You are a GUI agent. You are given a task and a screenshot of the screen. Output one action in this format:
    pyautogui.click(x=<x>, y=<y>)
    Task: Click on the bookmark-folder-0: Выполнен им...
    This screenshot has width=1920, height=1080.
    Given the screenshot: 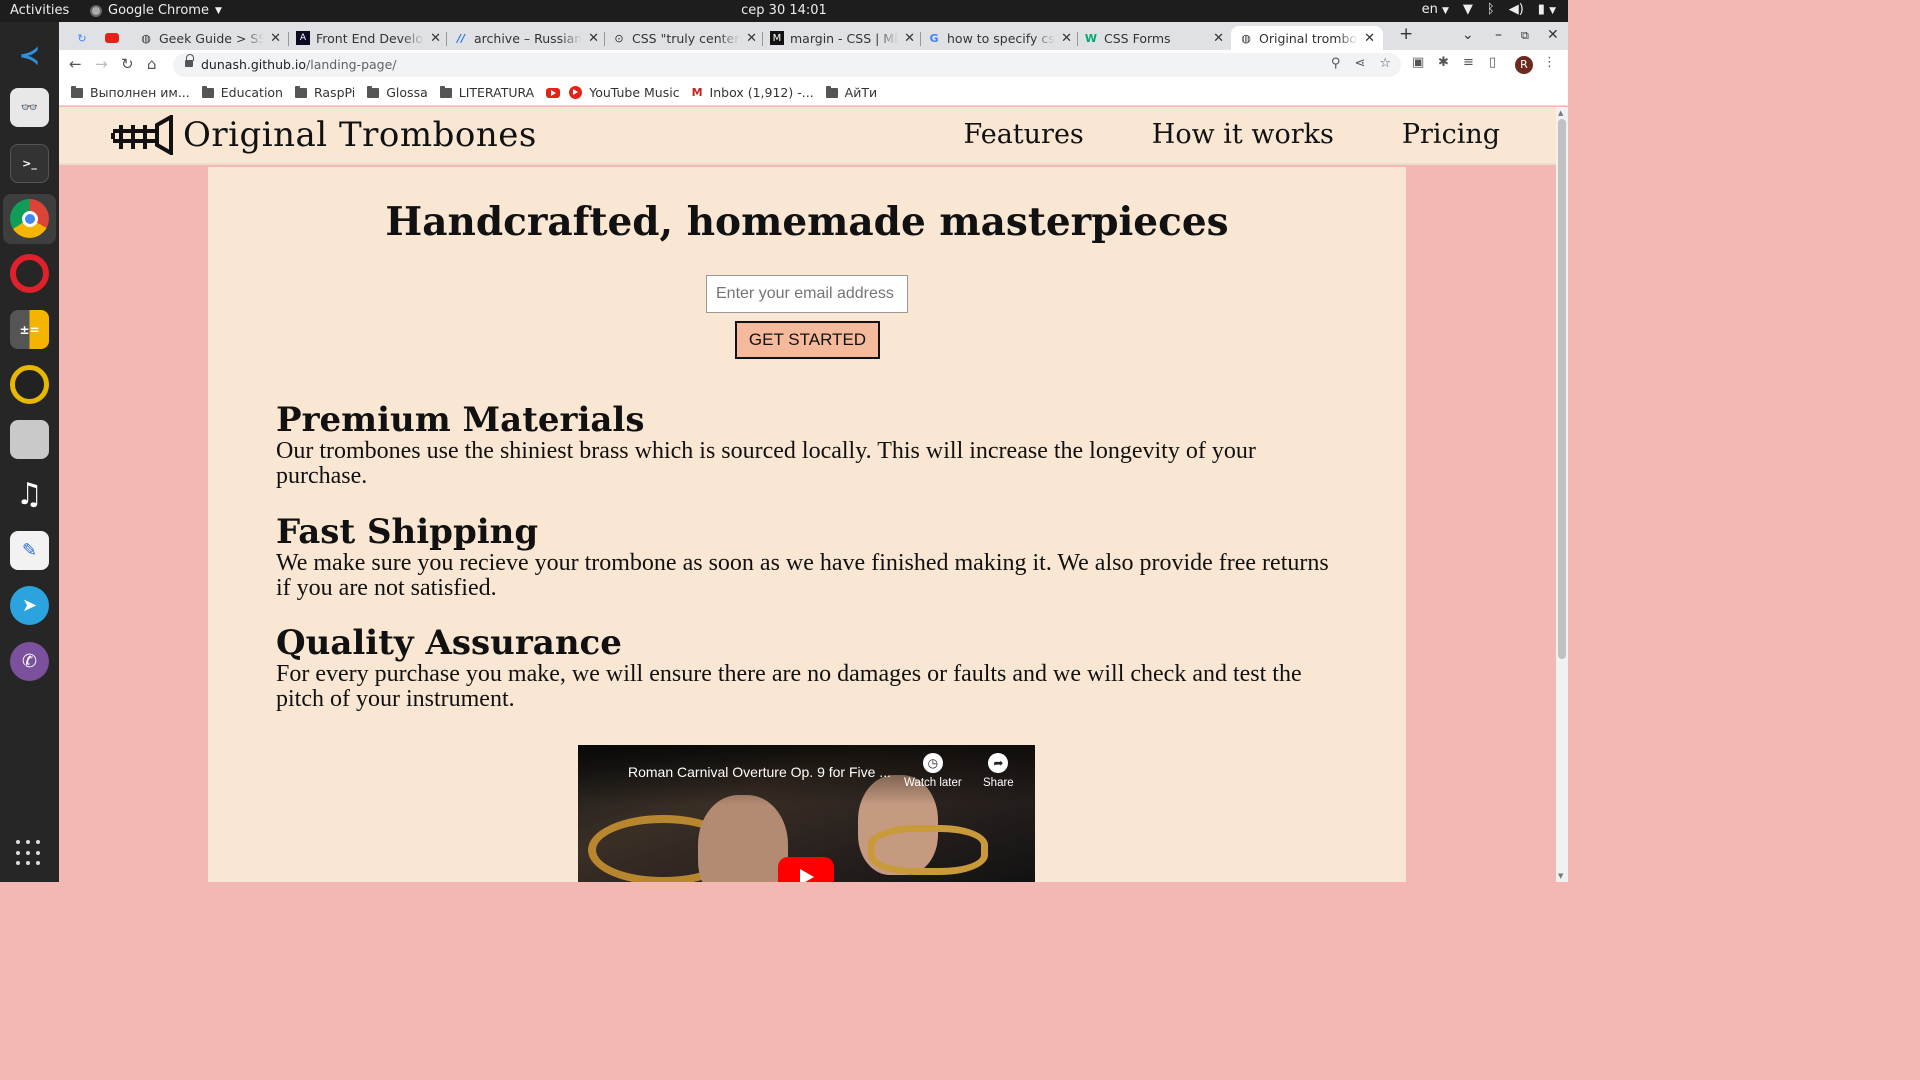 What is the action you would take?
    pyautogui.click(x=130, y=92)
    